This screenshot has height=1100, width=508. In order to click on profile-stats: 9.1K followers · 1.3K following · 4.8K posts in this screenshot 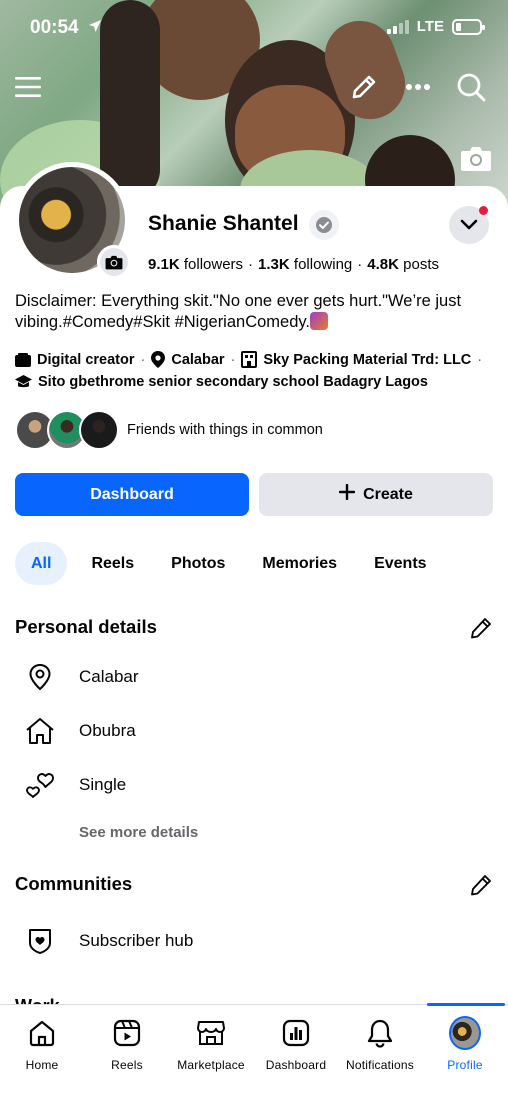, I will do `click(293, 264)`.